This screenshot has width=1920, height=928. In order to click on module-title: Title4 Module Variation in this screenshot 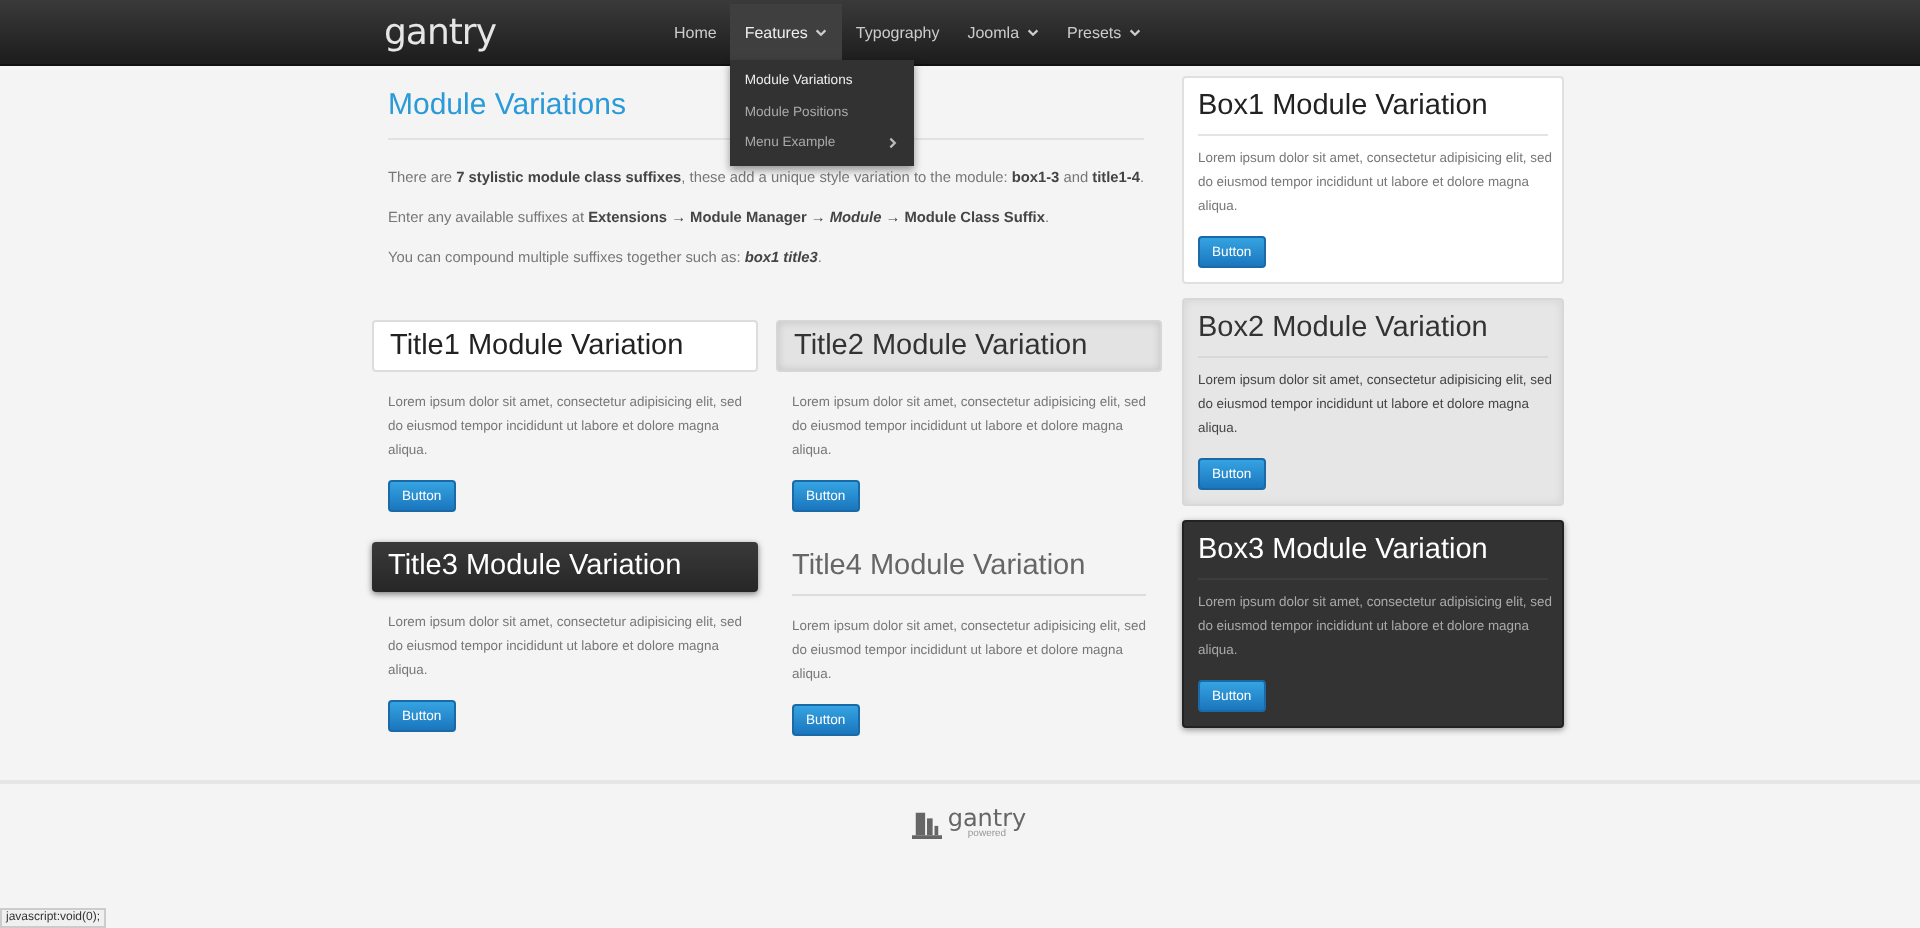, I will do `click(969, 569)`.